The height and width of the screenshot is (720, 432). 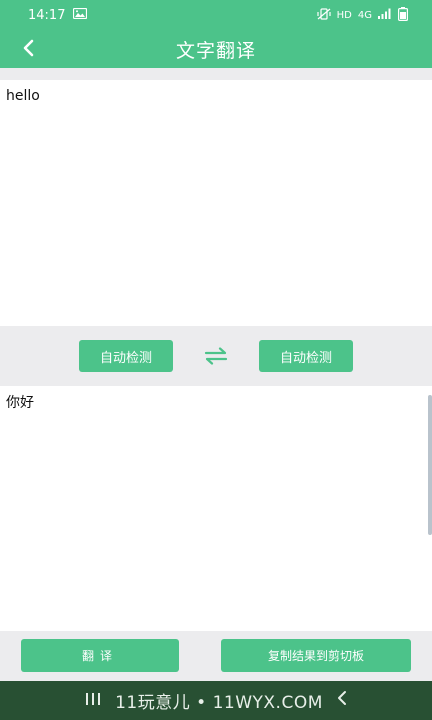 I want to click on page-title: 文字翻译, so click(x=215, y=50).